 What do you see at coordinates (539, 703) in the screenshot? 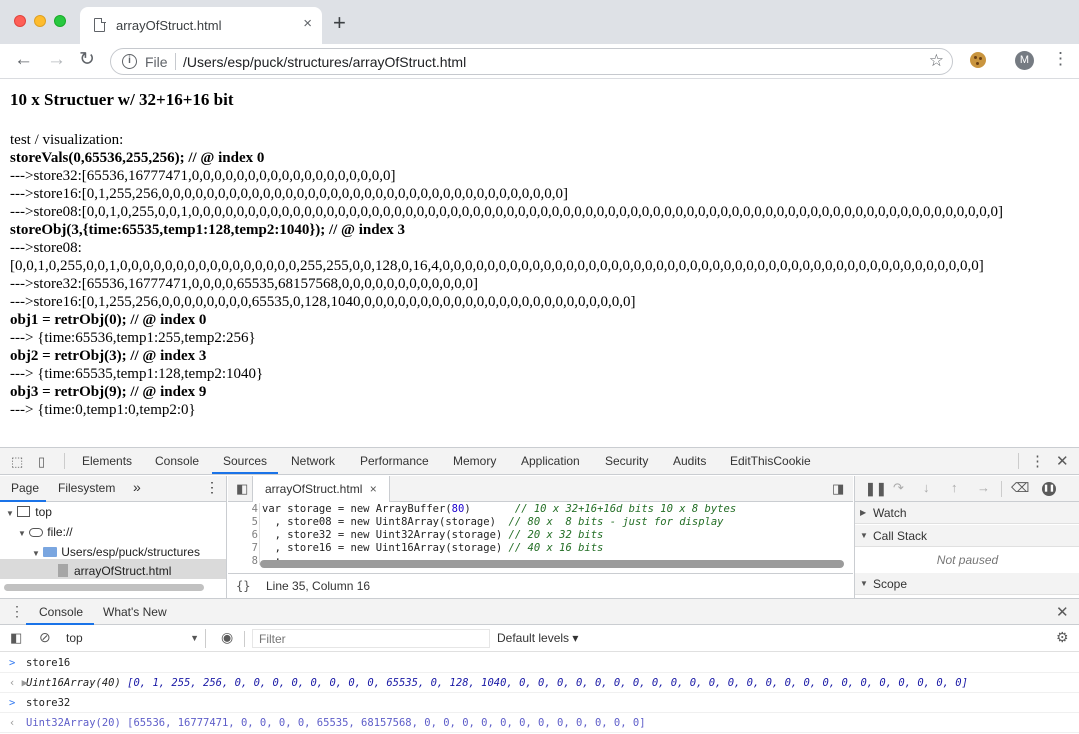
I see `console-input-line: > store32` at bounding box center [539, 703].